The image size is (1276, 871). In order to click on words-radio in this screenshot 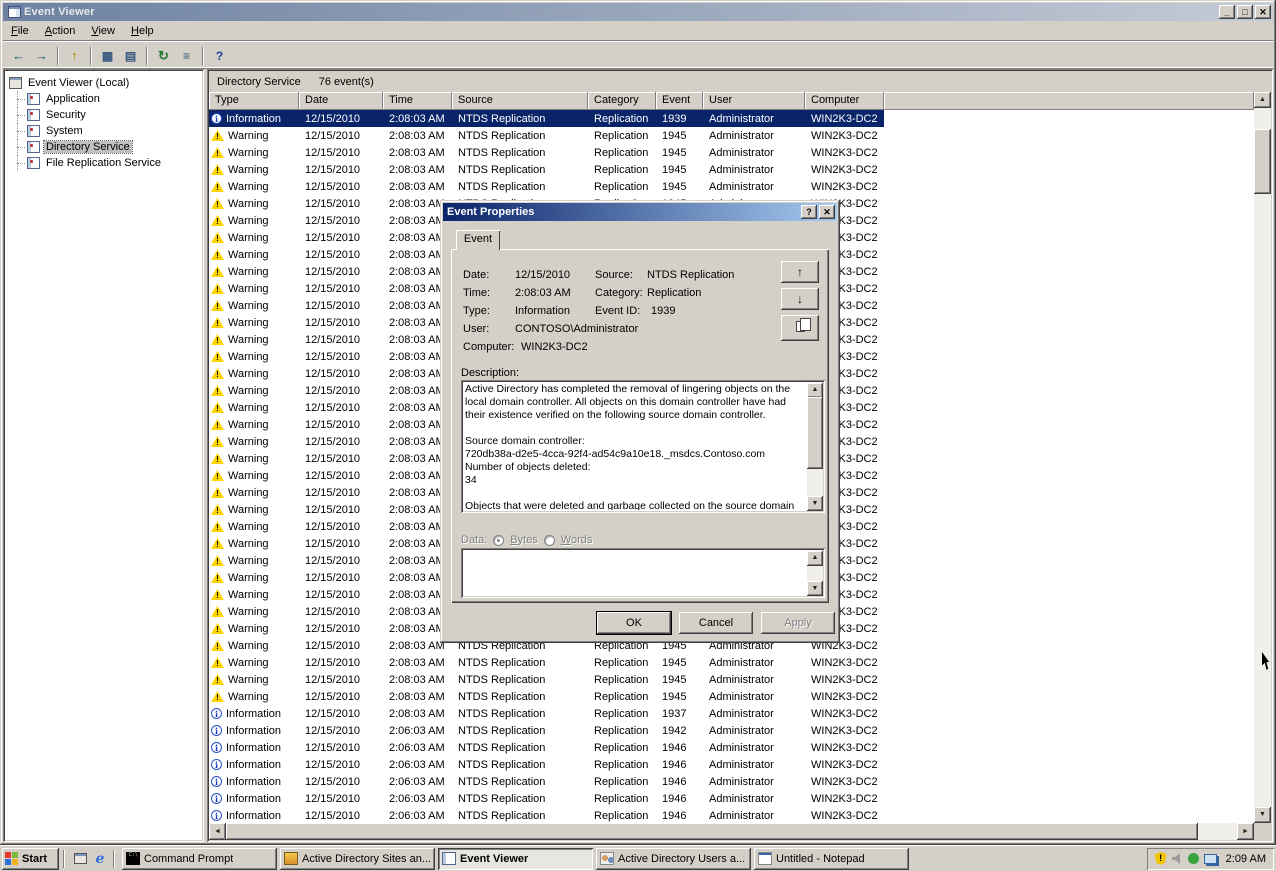, I will do `click(549, 540)`.